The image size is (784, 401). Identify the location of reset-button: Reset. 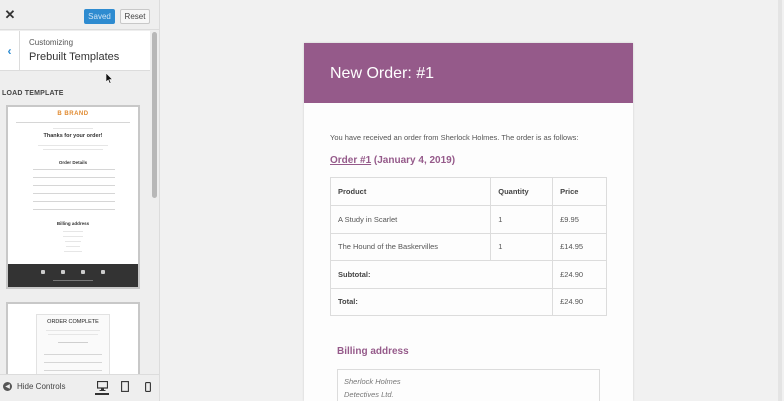
(135, 16).